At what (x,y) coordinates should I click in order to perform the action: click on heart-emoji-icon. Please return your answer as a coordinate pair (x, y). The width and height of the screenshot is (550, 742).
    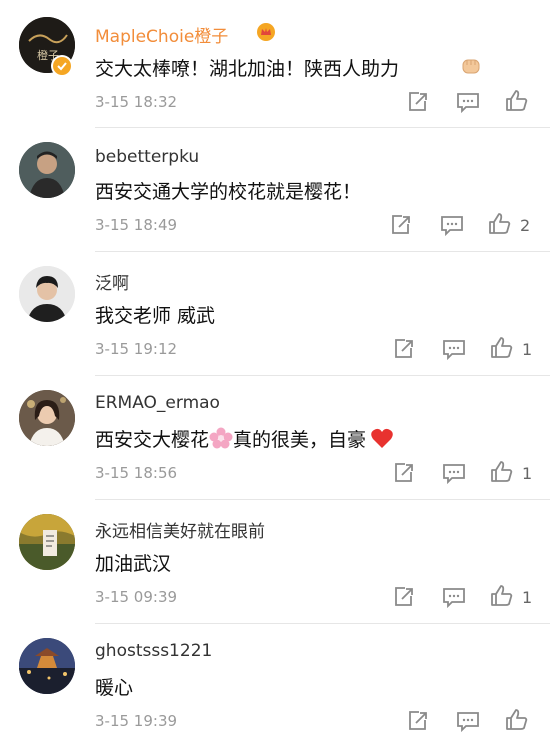
    Looking at the image, I should click on (382, 438).